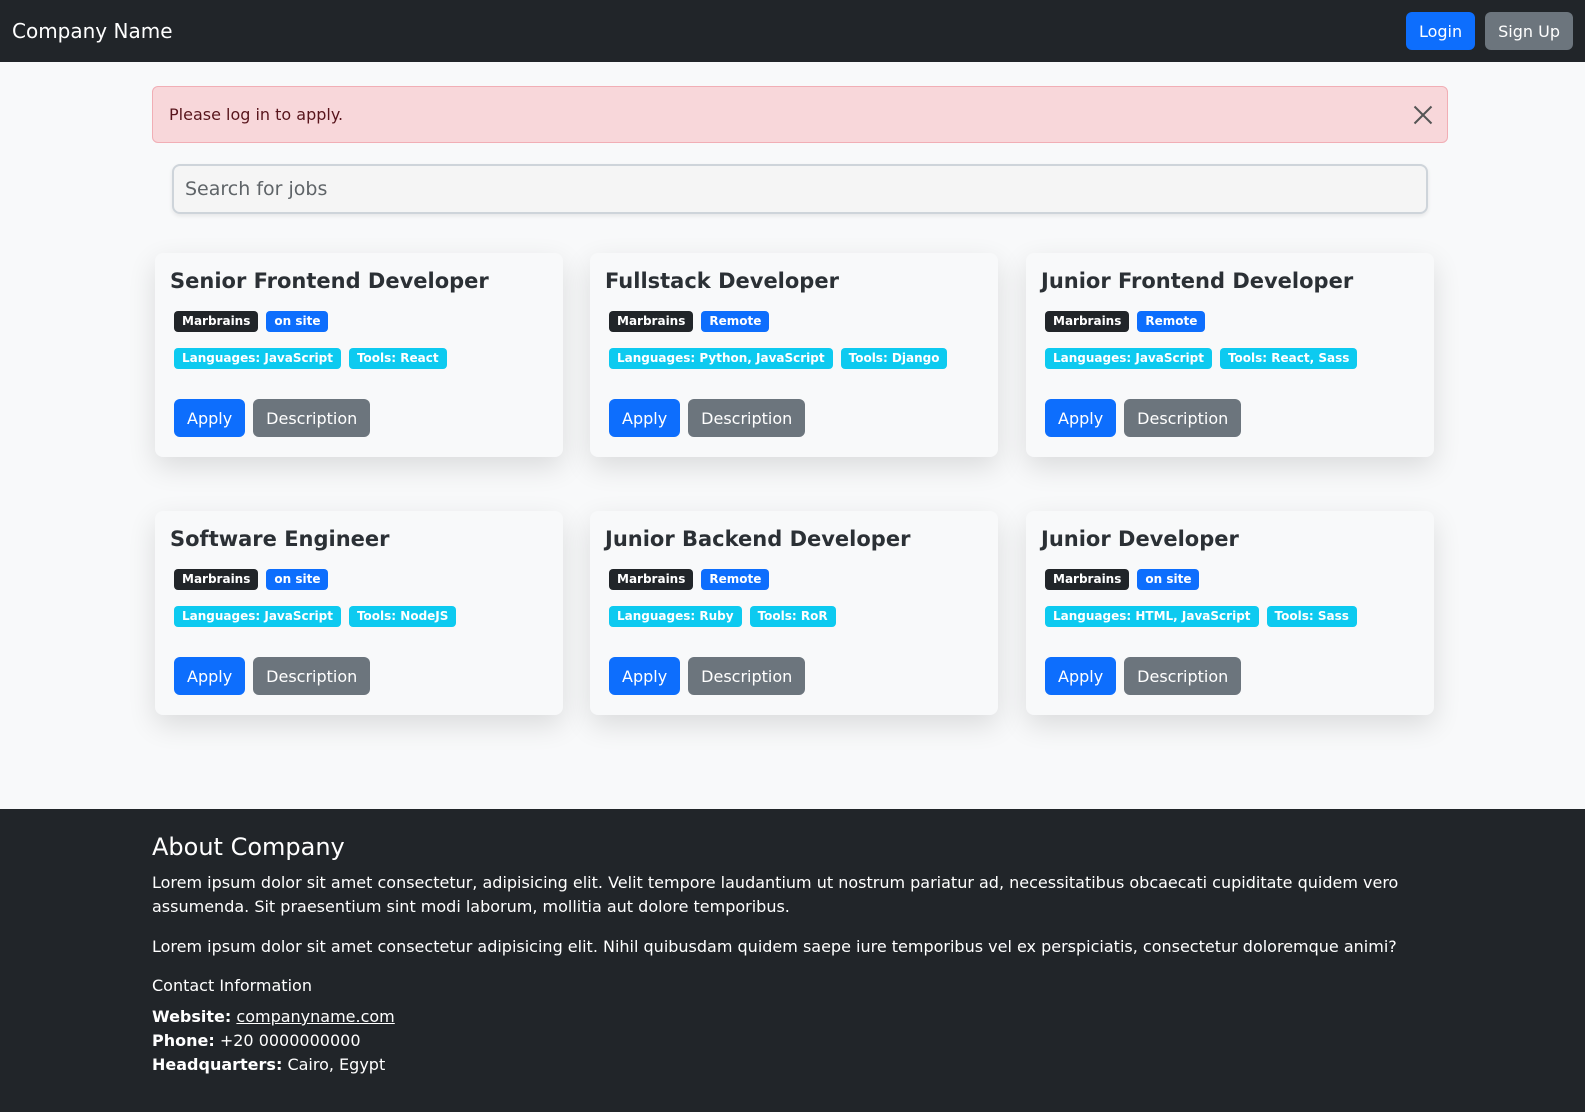 This screenshot has height=1112, width=1585. Describe the element at coordinates (402, 616) in the screenshot. I see `tools-badge: Tools: NodeJS` at that location.